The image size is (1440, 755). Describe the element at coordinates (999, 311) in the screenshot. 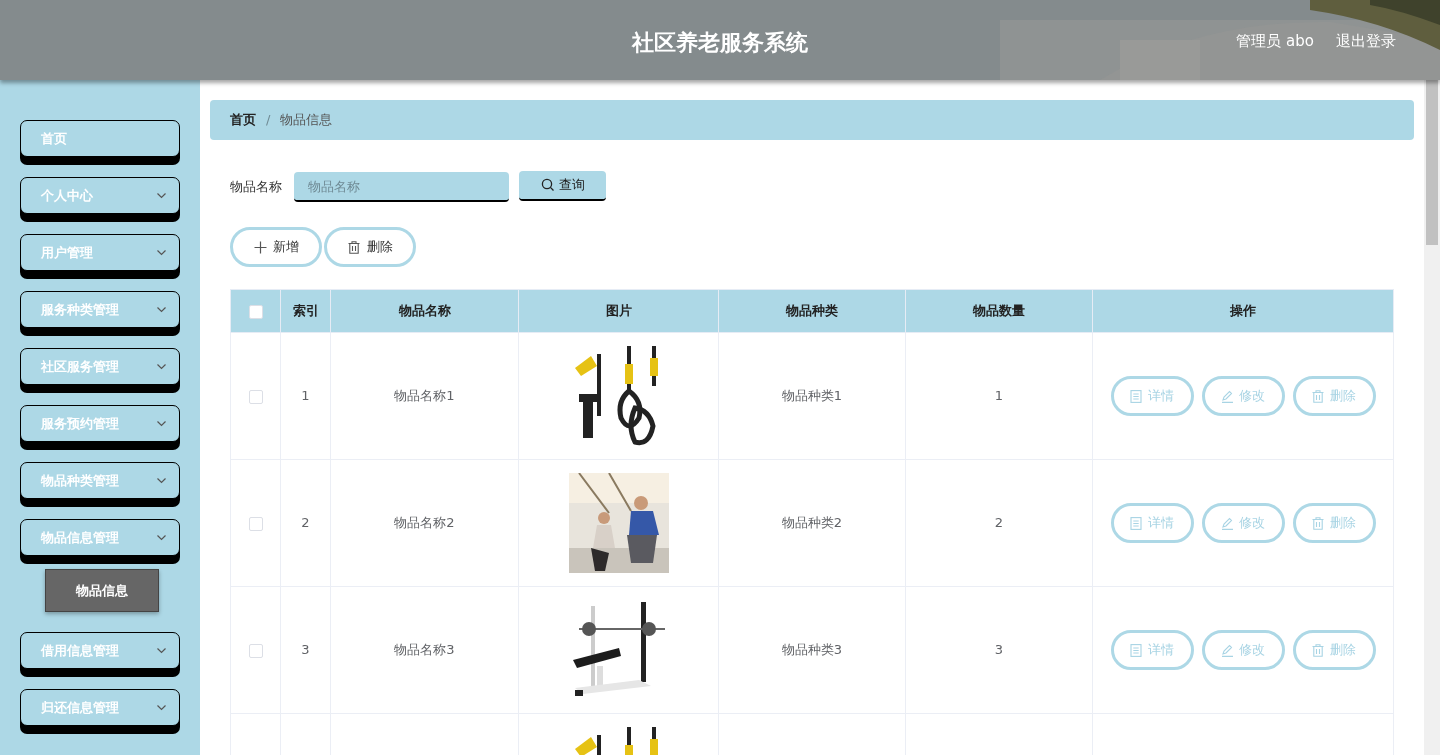

I see `column-header: 物品数量` at that location.